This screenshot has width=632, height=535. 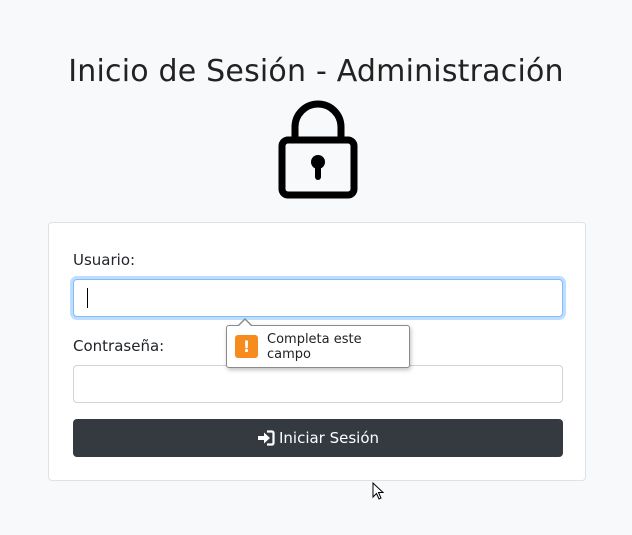 I want to click on lock-icon, so click(x=318, y=149).